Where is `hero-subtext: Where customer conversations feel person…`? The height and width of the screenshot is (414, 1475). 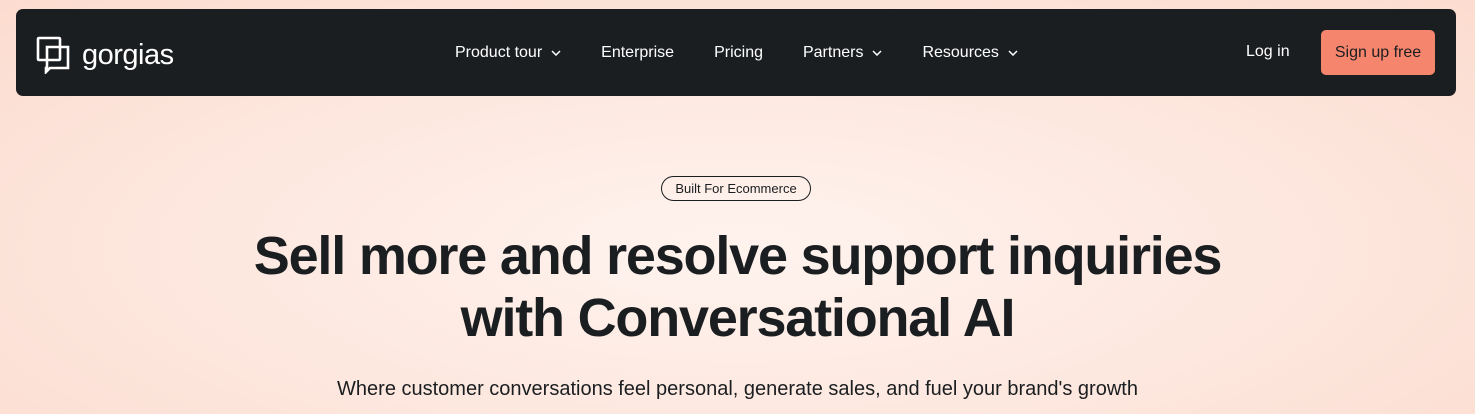 hero-subtext: Where customer conversations feel person… is located at coordinates (737, 389).